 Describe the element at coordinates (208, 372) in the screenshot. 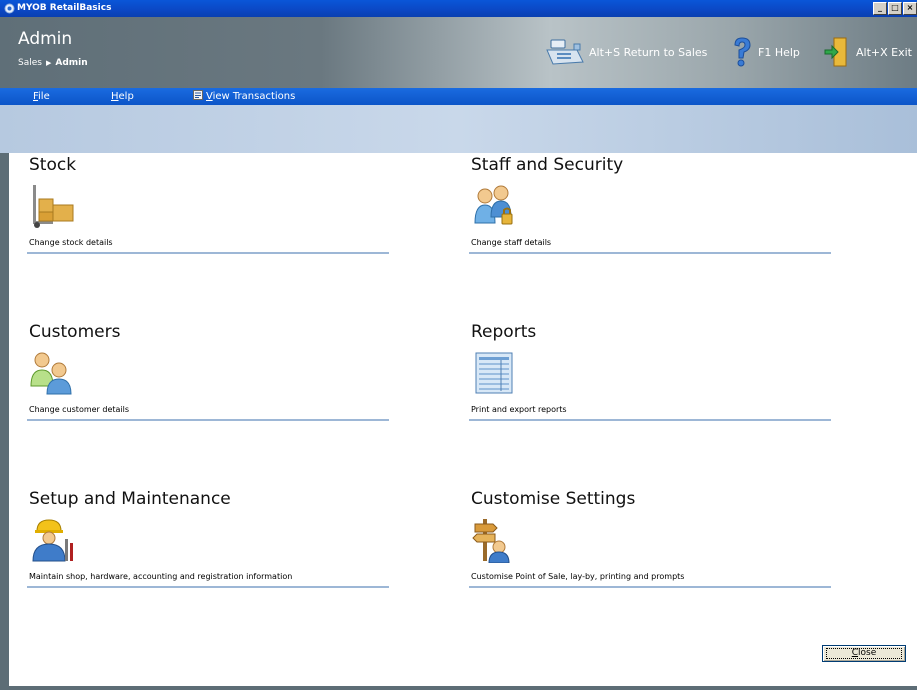

I see `tile-customers: Customers Change customer details` at that location.